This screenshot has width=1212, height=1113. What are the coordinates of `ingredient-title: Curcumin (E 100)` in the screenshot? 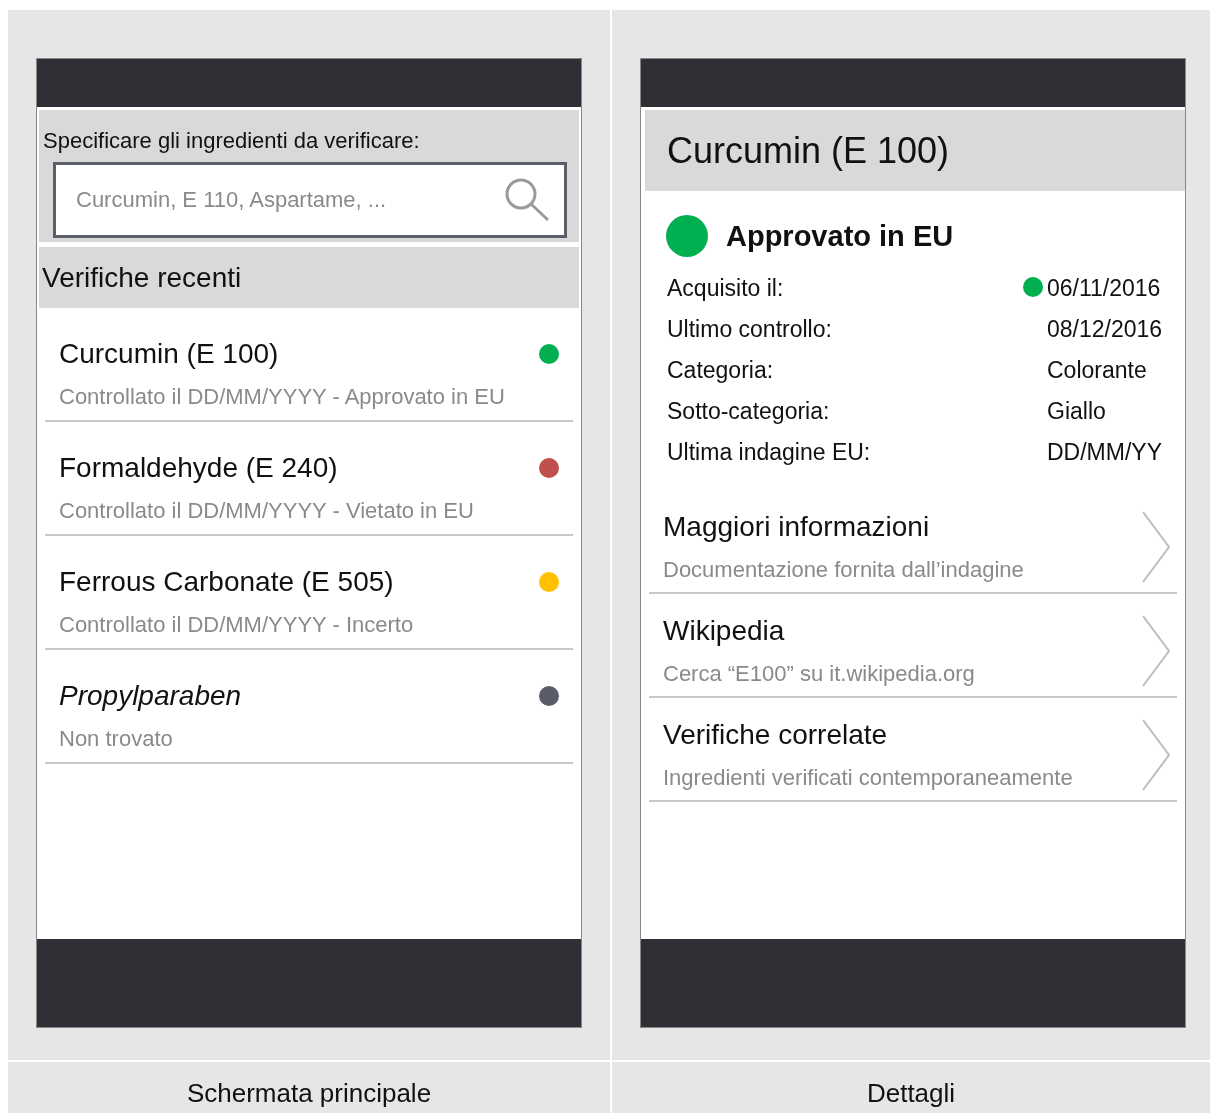 It's located at (915, 150).